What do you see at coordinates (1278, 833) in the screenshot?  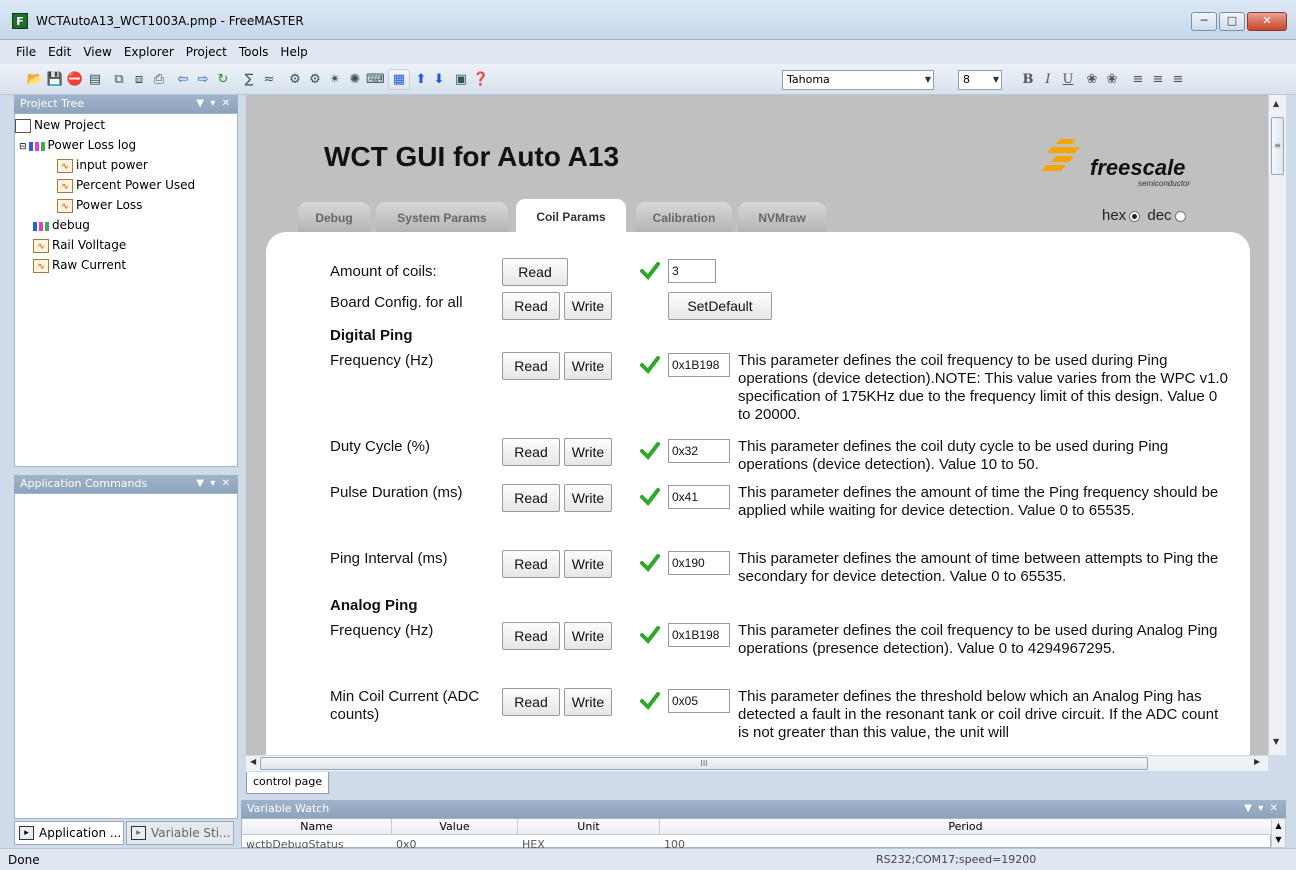 I see `watch-scrollbar: ▲ ▼` at bounding box center [1278, 833].